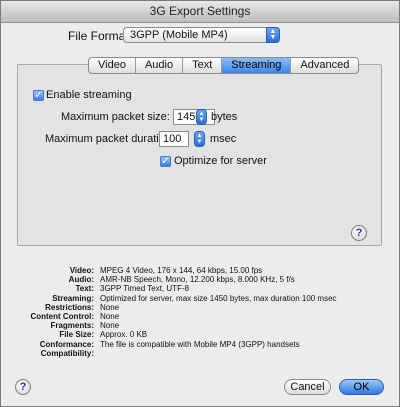  What do you see at coordinates (257, 65) in the screenshot?
I see `tab-streaming: Streaming` at bounding box center [257, 65].